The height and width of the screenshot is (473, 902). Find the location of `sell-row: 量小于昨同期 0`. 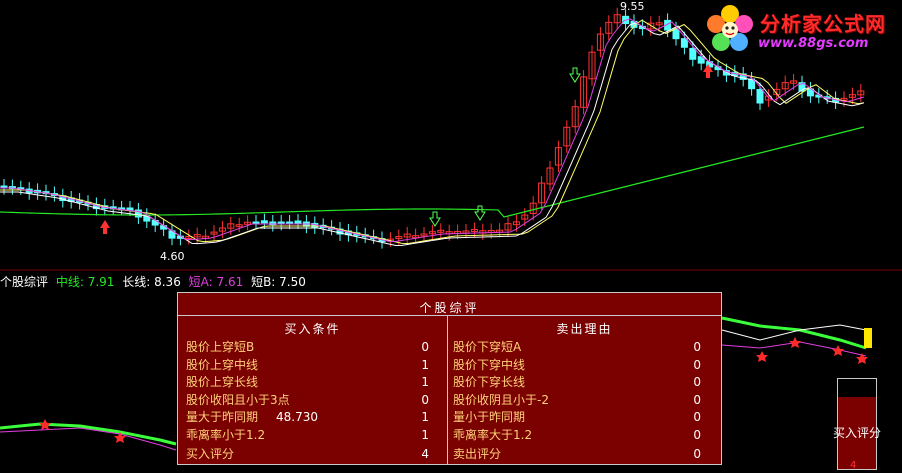

sell-row: 量小于昨同期 0 is located at coordinates (584, 418).